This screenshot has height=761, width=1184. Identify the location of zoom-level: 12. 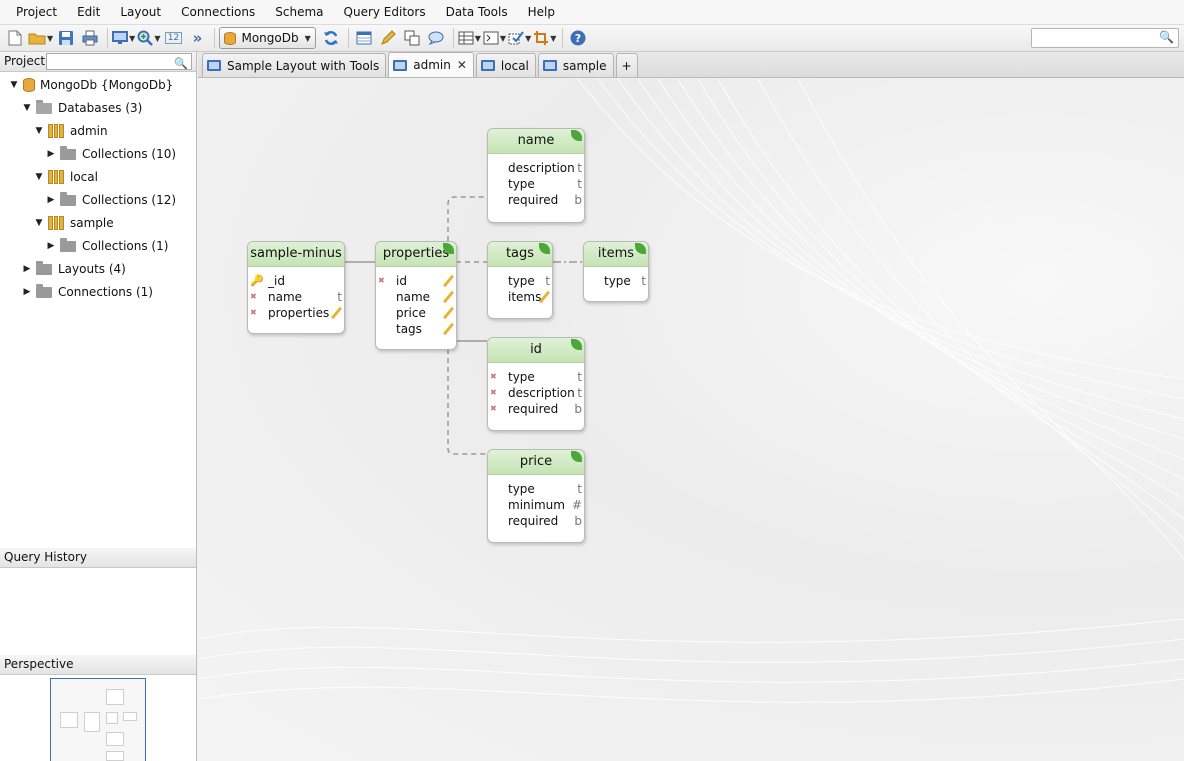
(173, 38).